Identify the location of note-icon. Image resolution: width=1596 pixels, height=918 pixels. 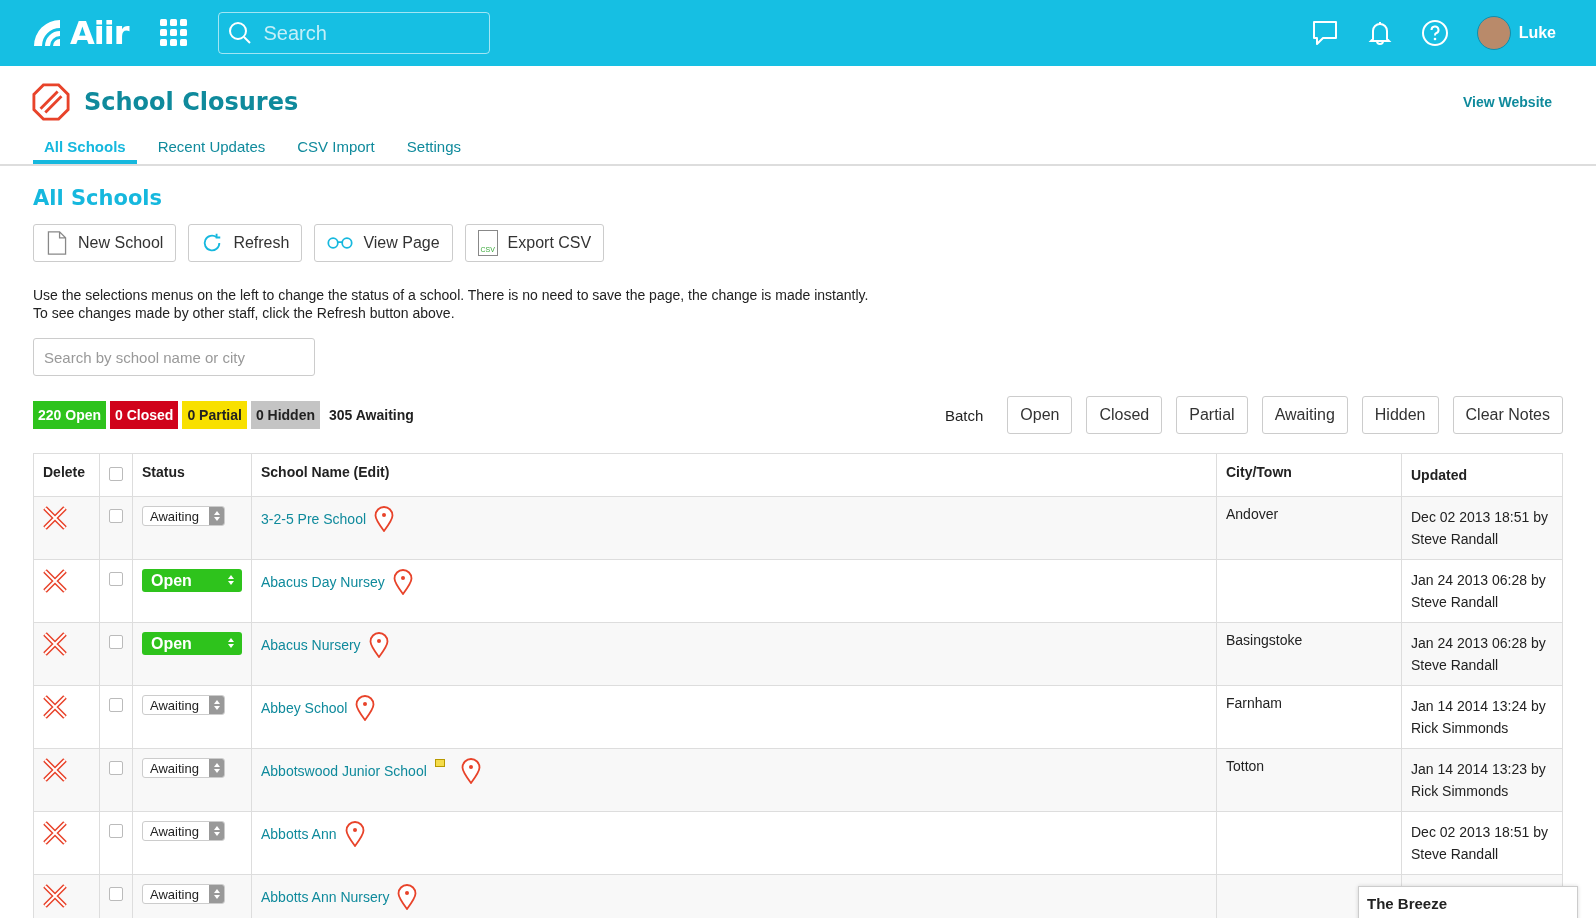
(439, 762).